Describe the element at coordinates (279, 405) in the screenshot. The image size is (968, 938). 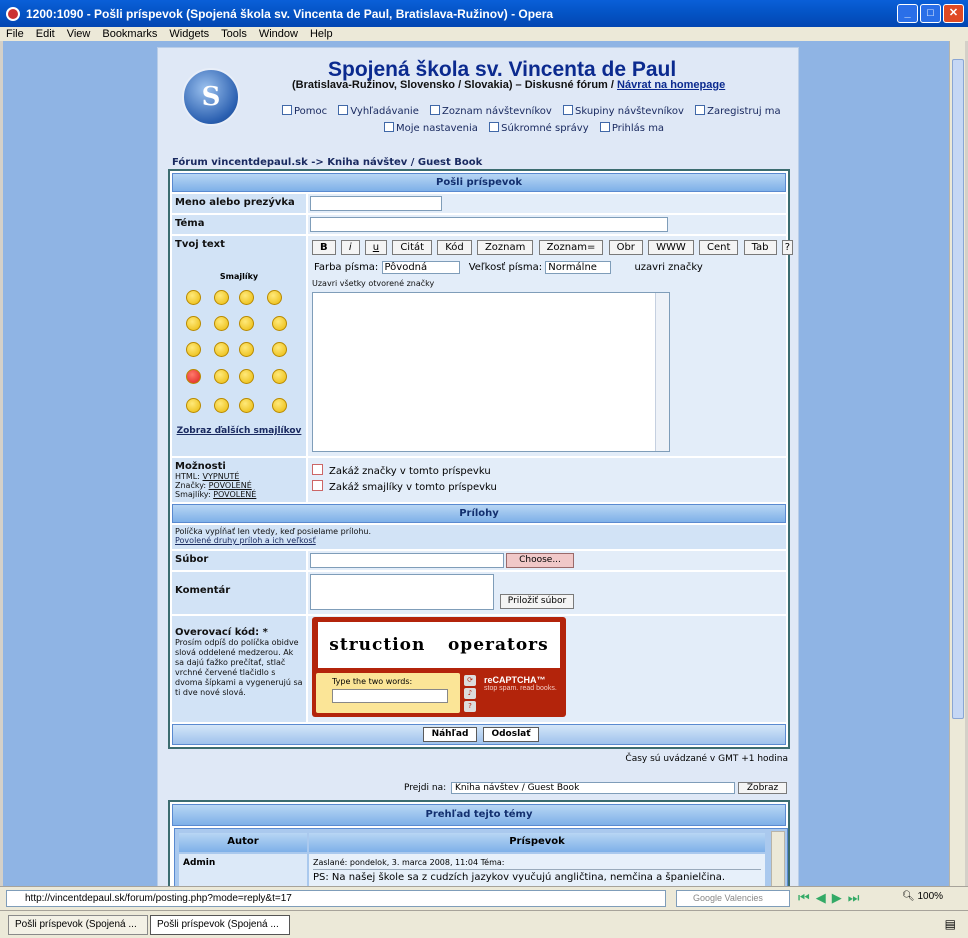
I see `exclamation-smiley-icon` at that location.